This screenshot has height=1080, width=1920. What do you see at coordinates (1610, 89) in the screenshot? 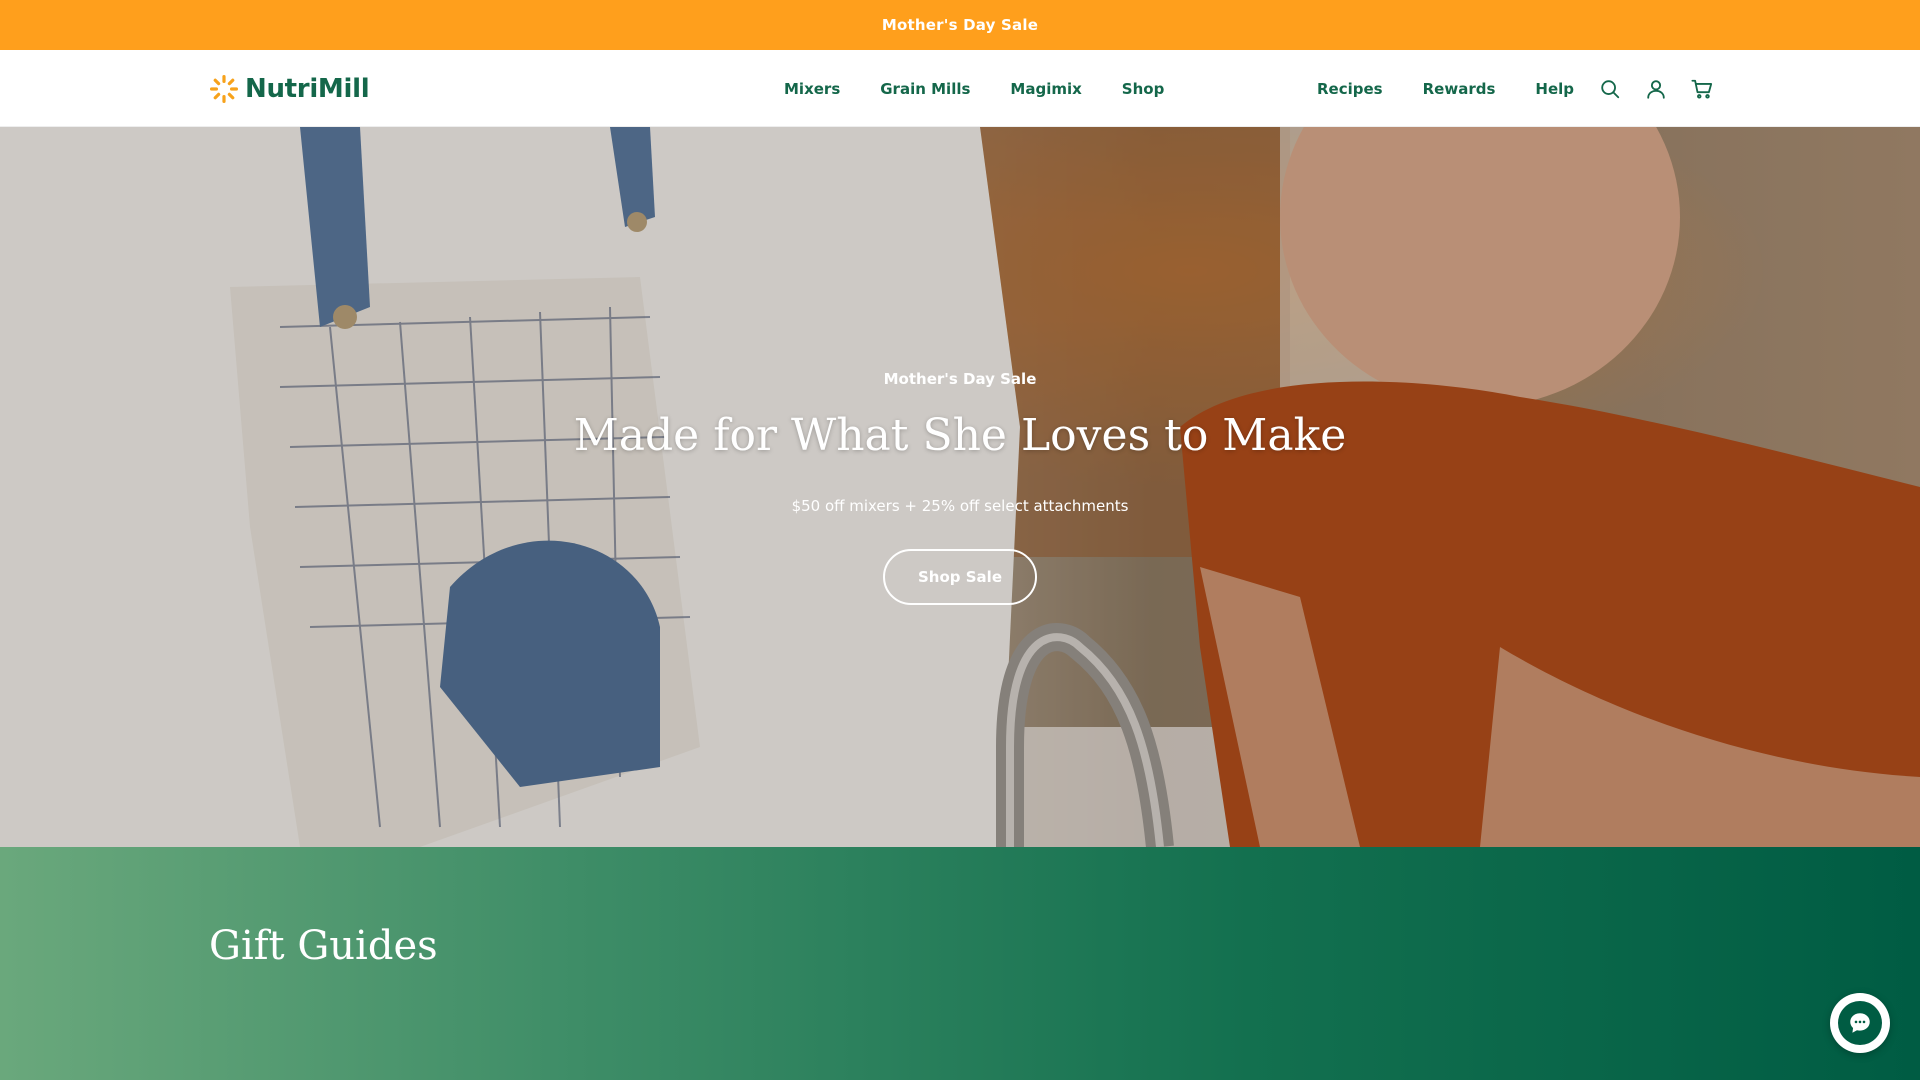
I see `search-icon` at bounding box center [1610, 89].